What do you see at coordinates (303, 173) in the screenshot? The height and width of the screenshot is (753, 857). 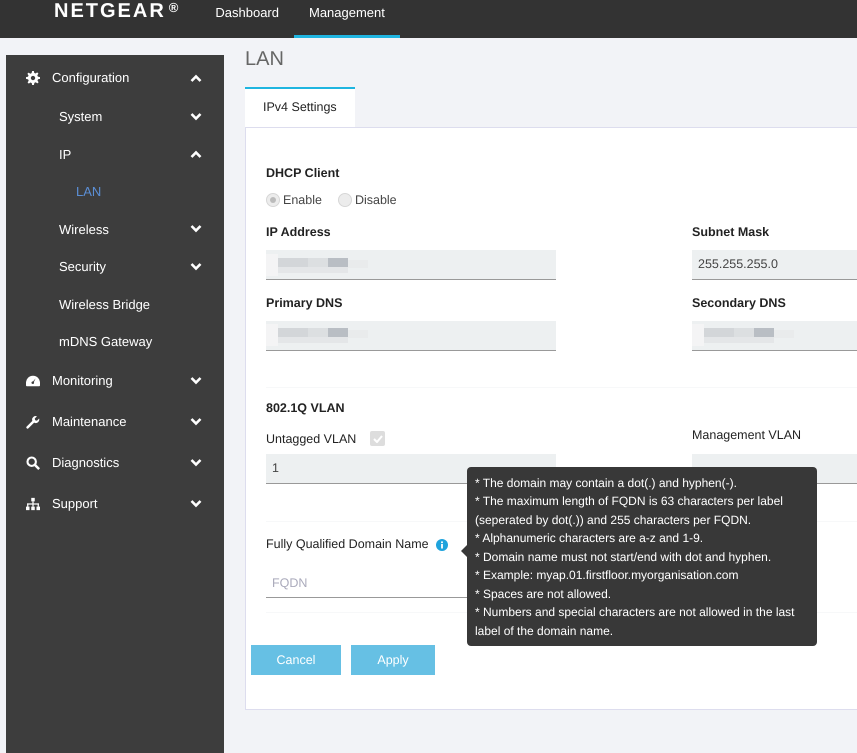 I see `field-label: DHCP Client` at bounding box center [303, 173].